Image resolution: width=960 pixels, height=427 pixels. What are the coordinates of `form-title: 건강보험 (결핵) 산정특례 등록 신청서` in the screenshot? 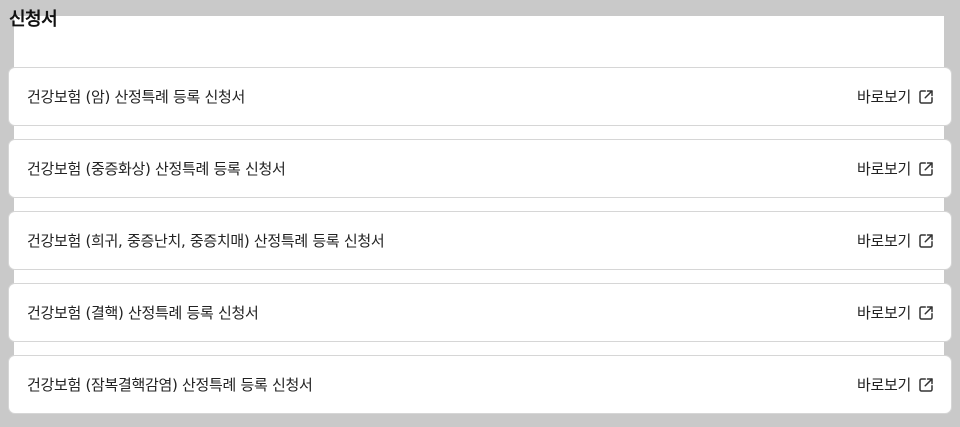 It's located at (143, 313).